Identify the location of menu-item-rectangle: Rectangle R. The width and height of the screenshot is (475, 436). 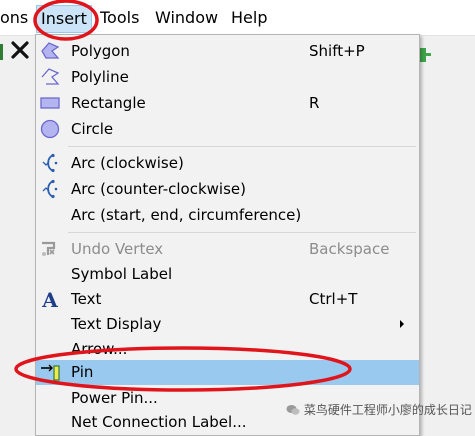
(227, 103).